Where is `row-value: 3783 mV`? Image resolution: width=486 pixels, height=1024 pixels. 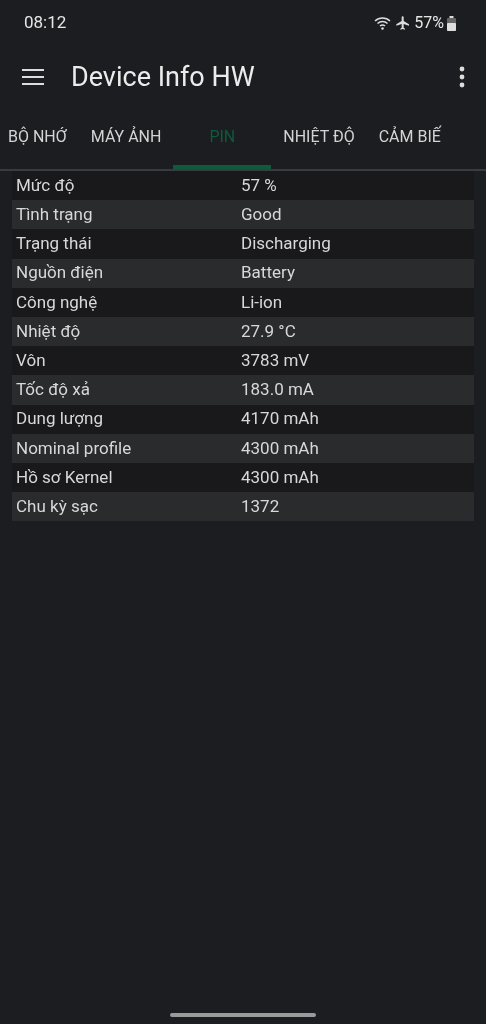 row-value: 3783 mV is located at coordinates (275, 360).